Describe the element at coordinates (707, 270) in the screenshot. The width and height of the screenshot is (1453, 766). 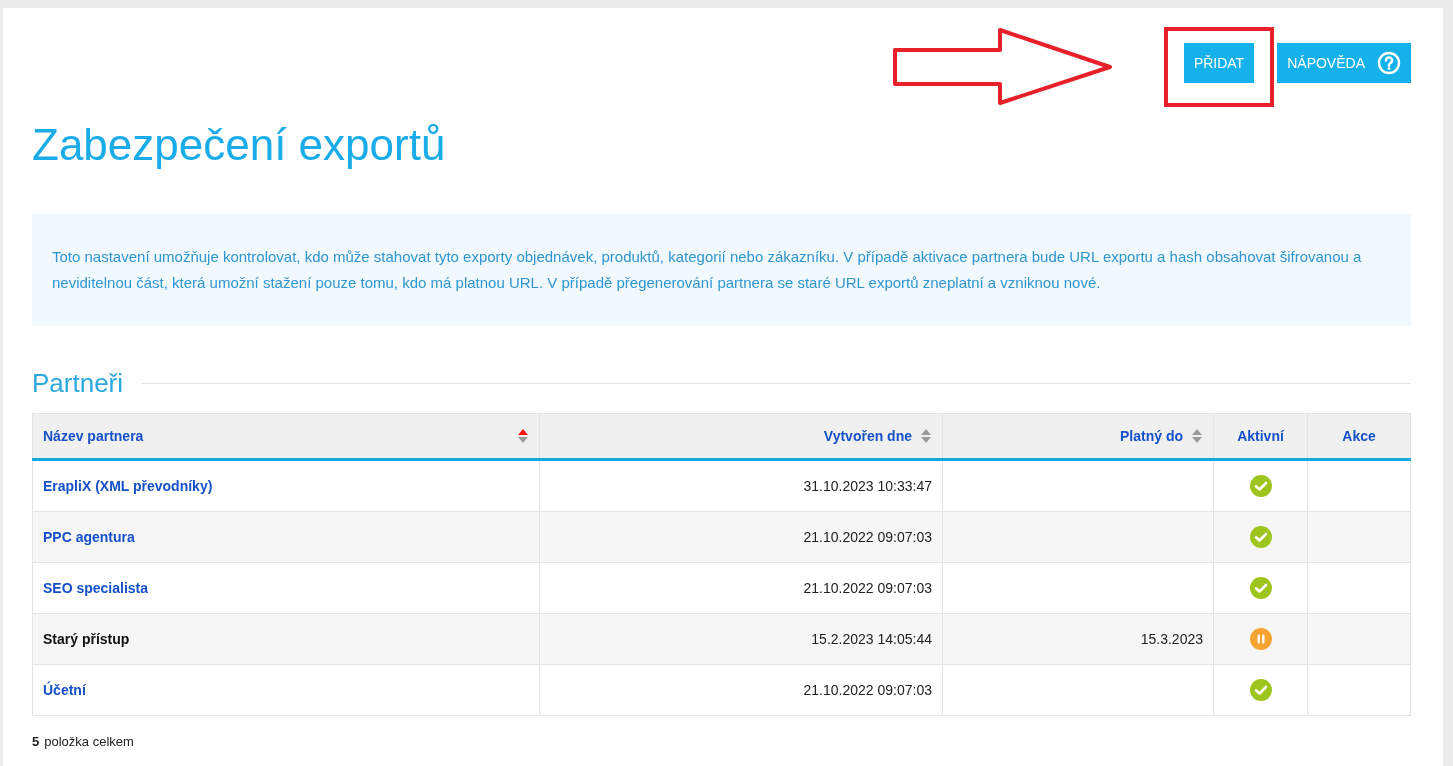
I see `info-text: Toto nastavení umožňuje kontrolovat, kdo může stahovat tyto exporty objednávek, produktů, kategorií nebo zákazníku. V případě aktivace partnera bude URL exportu a hash obsahovat šifrovanou a neviditelnou část, která umožní stažení pouze tomu, kdo má platnou URL. V případě přegenerování partnera se staré URL exportů zneplatní a vzniknou nové.` at that location.